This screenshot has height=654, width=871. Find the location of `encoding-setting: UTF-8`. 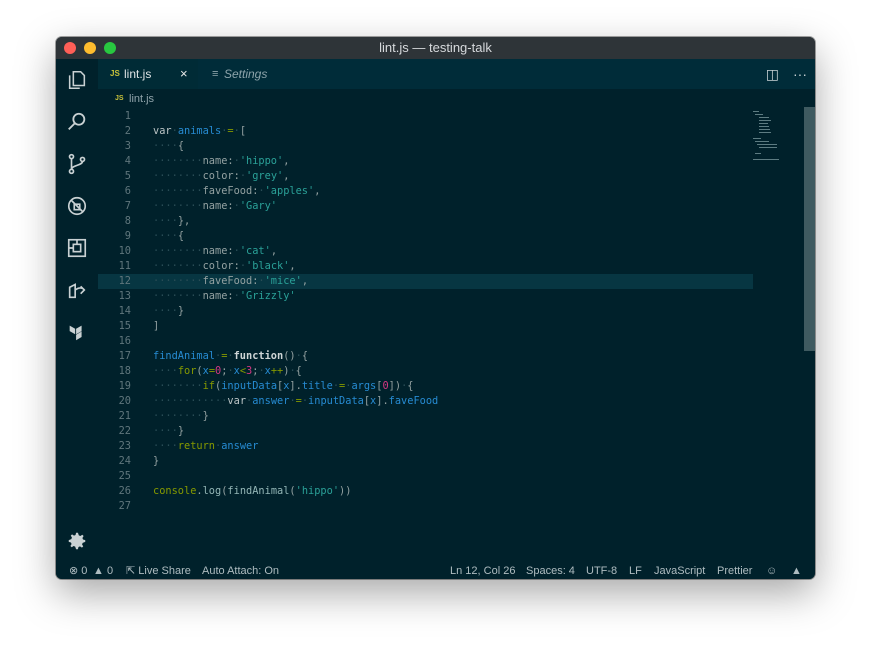

encoding-setting: UTF-8 is located at coordinates (601, 571).